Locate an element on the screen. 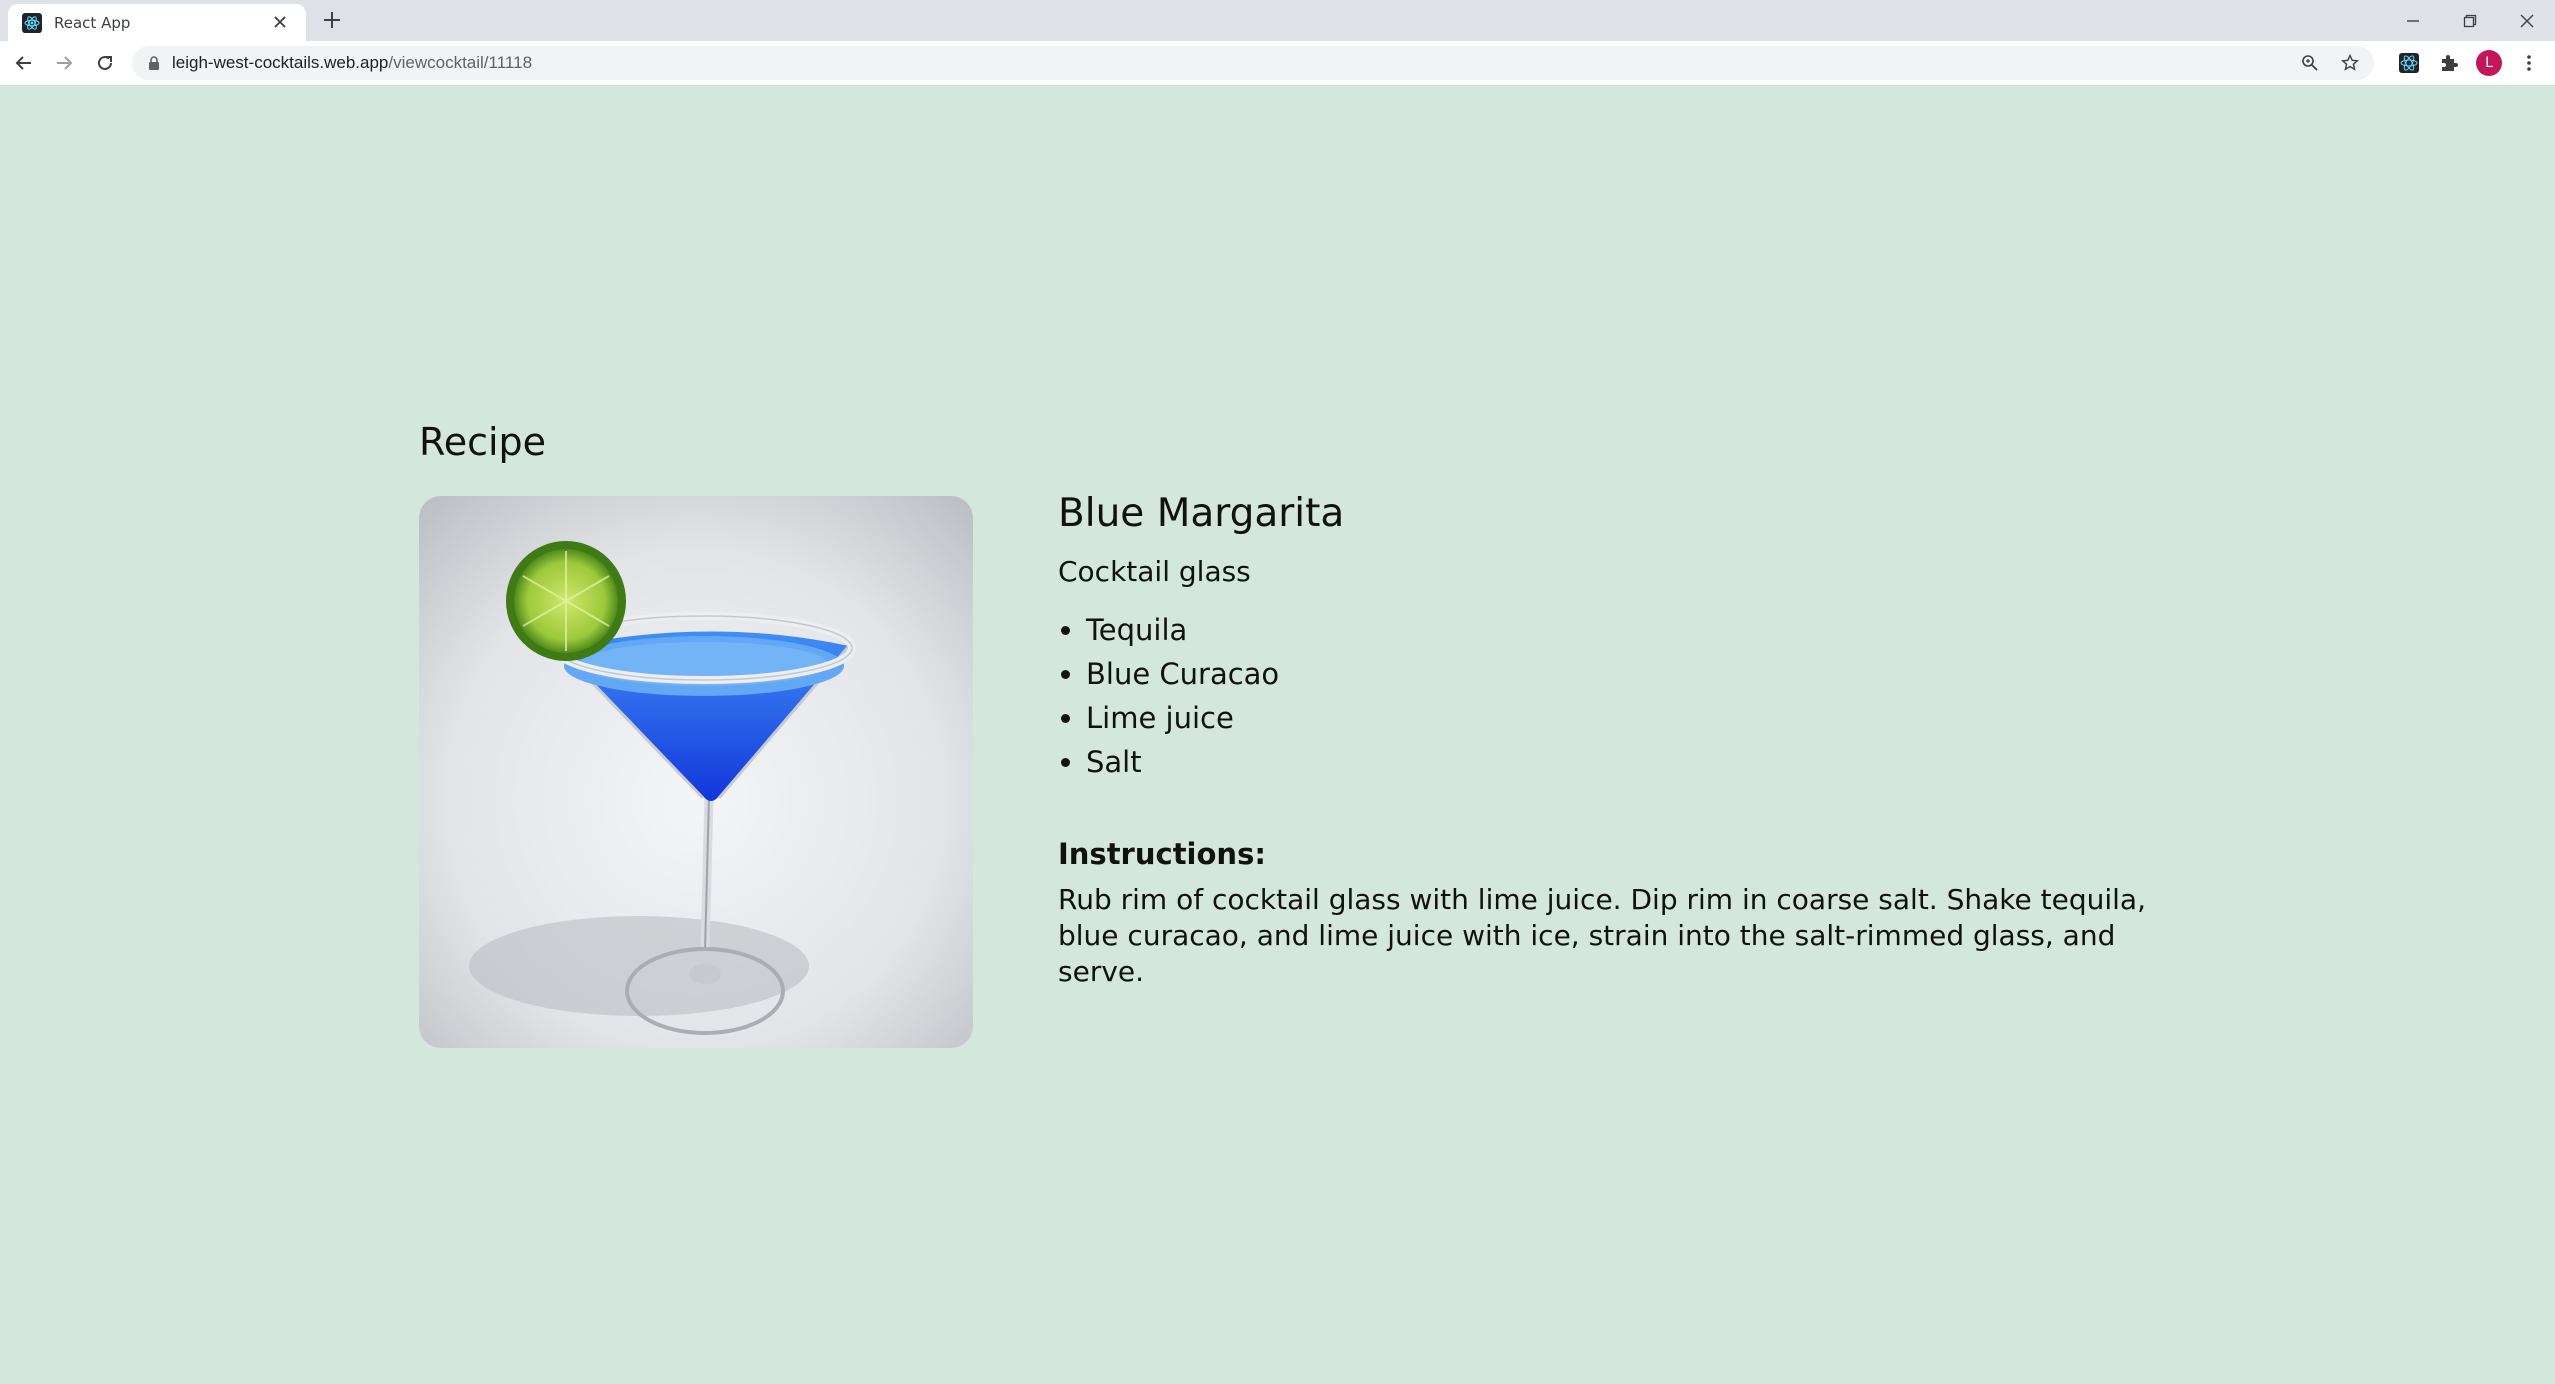 Image resolution: width=2555 pixels, height=1384 pixels. ingredient-item: Blue Curacao is located at coordinates (1642, 674).